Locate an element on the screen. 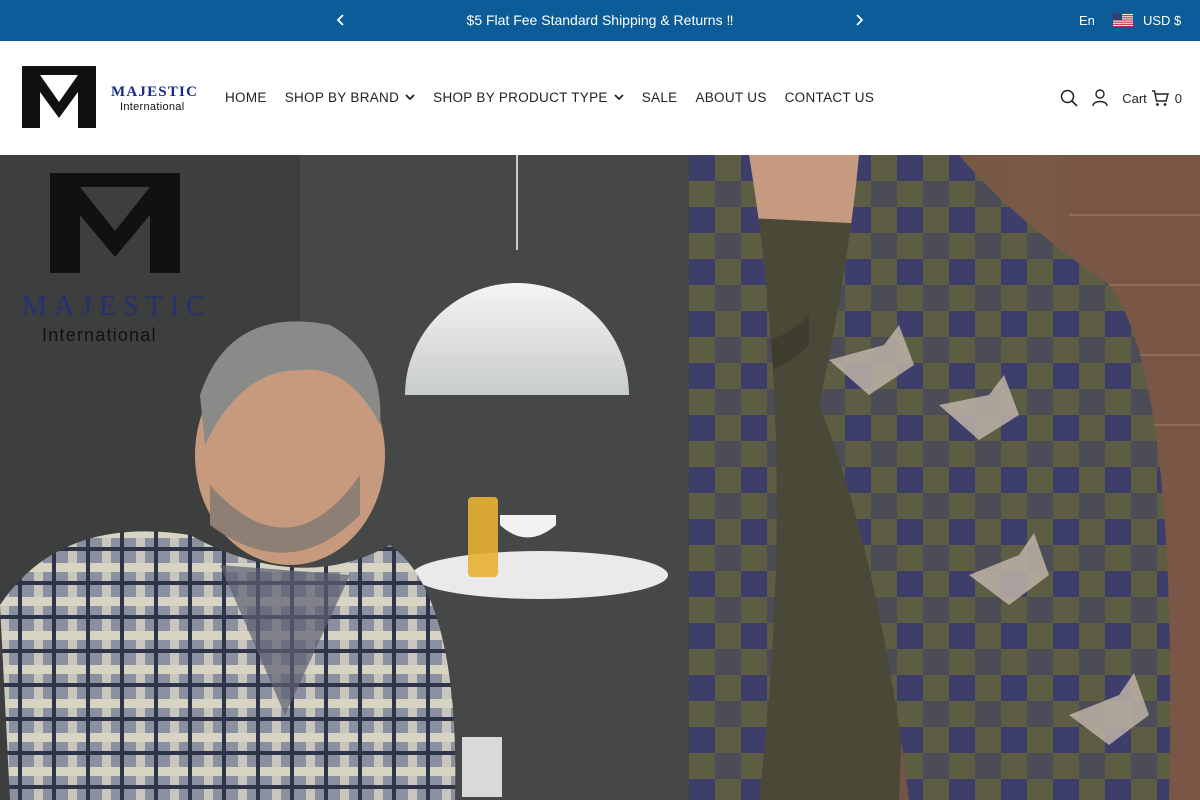 This screenshot has width=1200, height=800. chevron-left-icon is located at coordinates (340, 20).